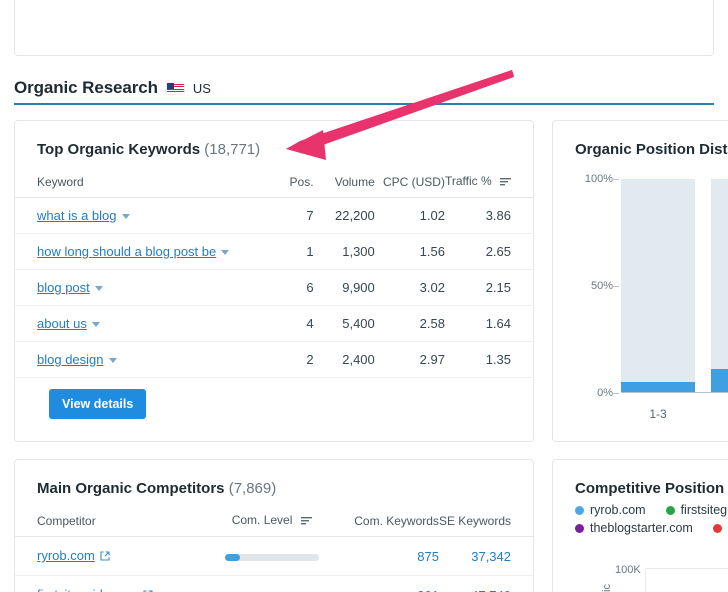 This screenshot has height=592, width=728. Describe the element at coordinates (485, 583) in the screenshot. I see `se-keywords-cell: 47,740` at that location.